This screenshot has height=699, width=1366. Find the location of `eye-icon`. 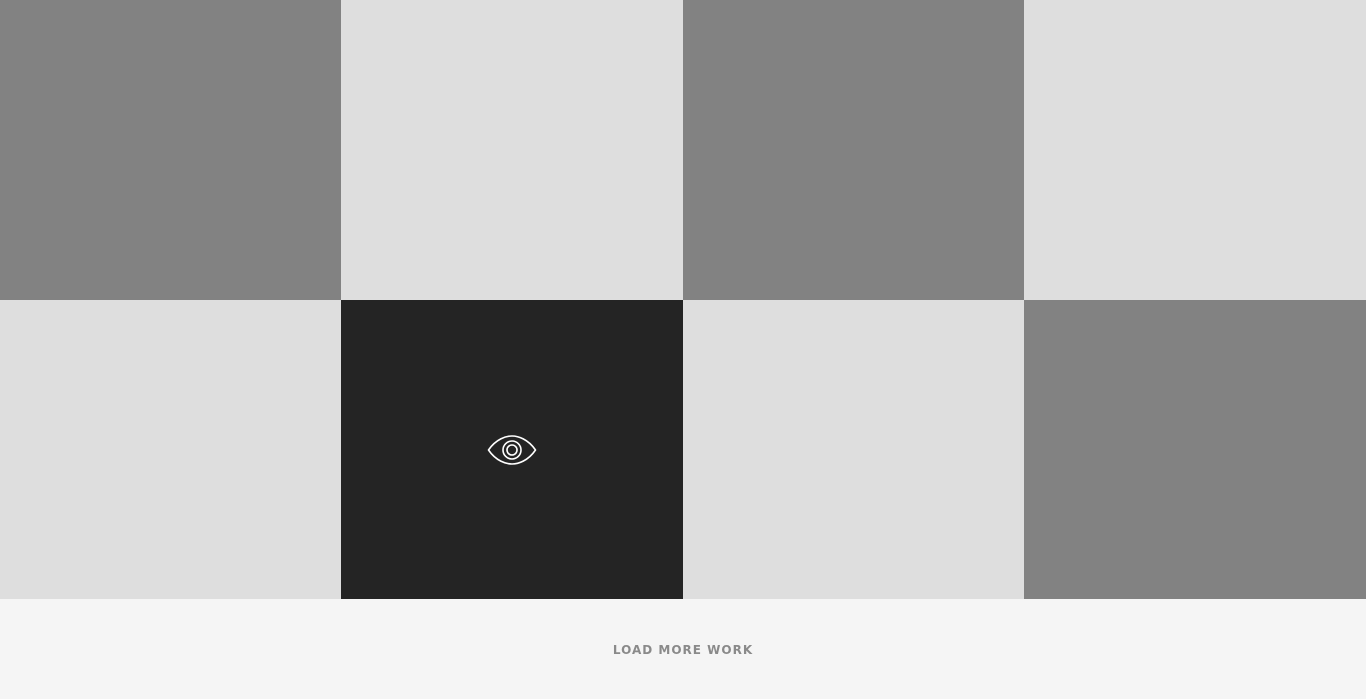

eye-icon is located at coordinates (512, 449).